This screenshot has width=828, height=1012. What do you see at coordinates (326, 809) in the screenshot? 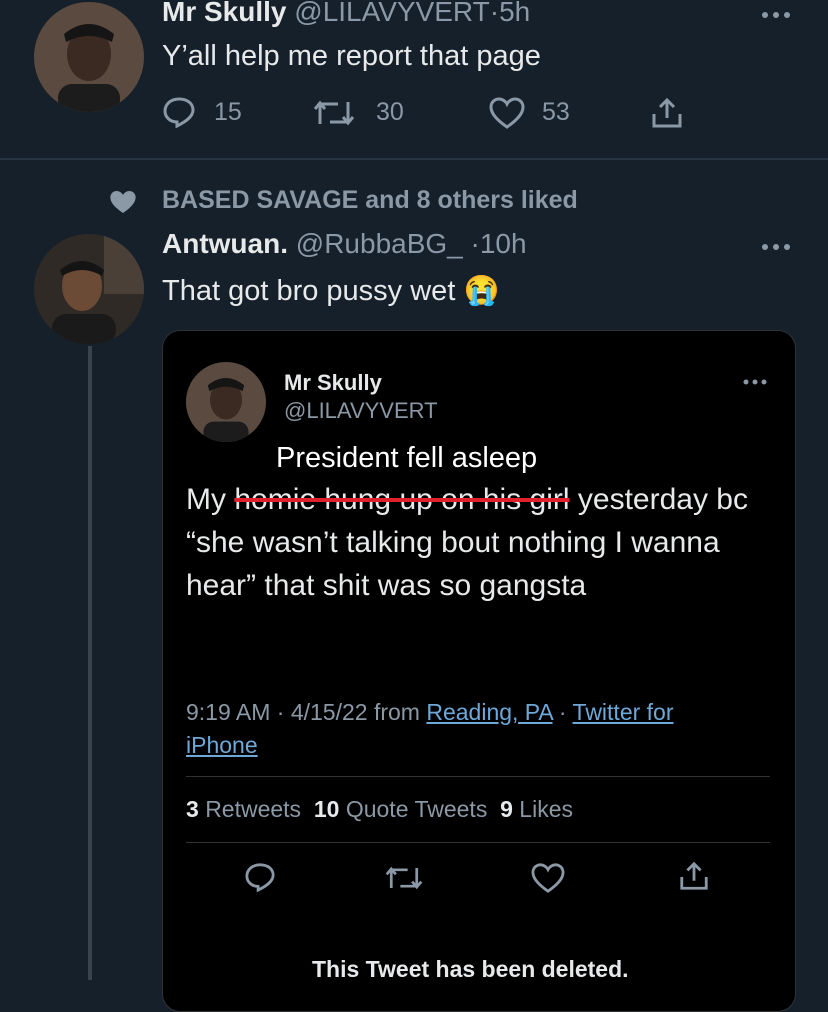
I see `quote-tweets-count: 10` at bounding box center [326, 809].